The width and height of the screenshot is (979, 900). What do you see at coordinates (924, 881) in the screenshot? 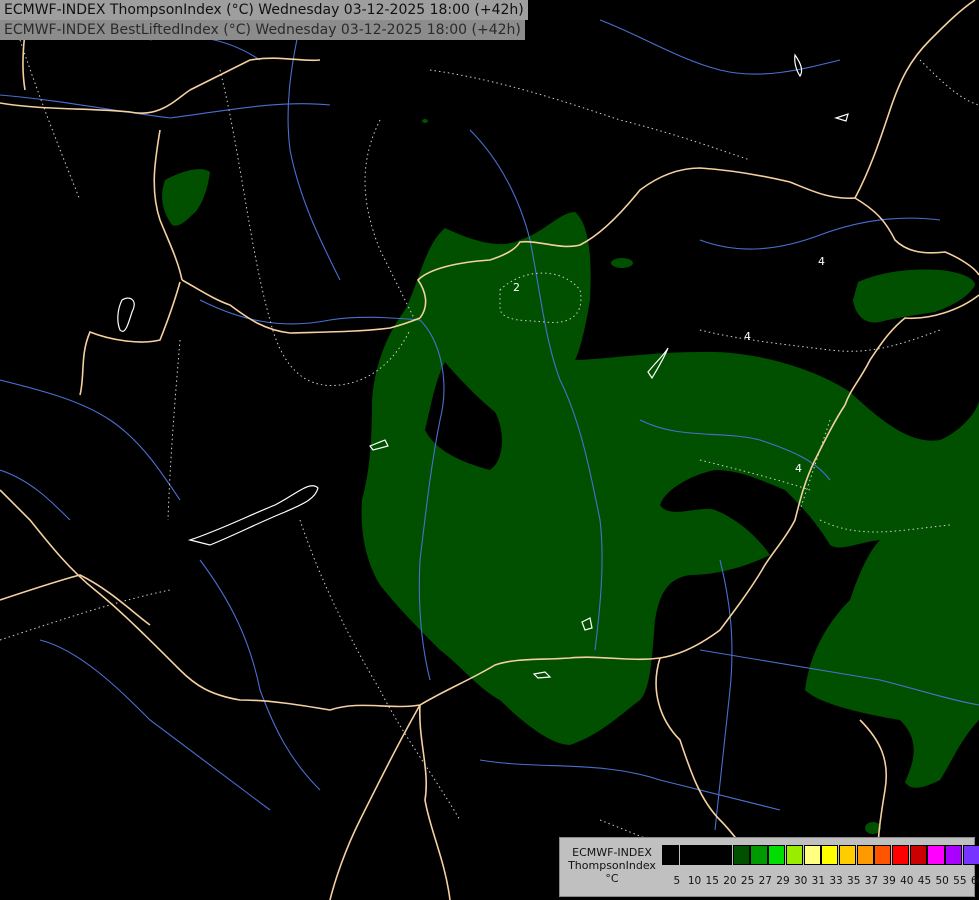
I see `legend-tick-label: 45` at bounding box center [924, 881].